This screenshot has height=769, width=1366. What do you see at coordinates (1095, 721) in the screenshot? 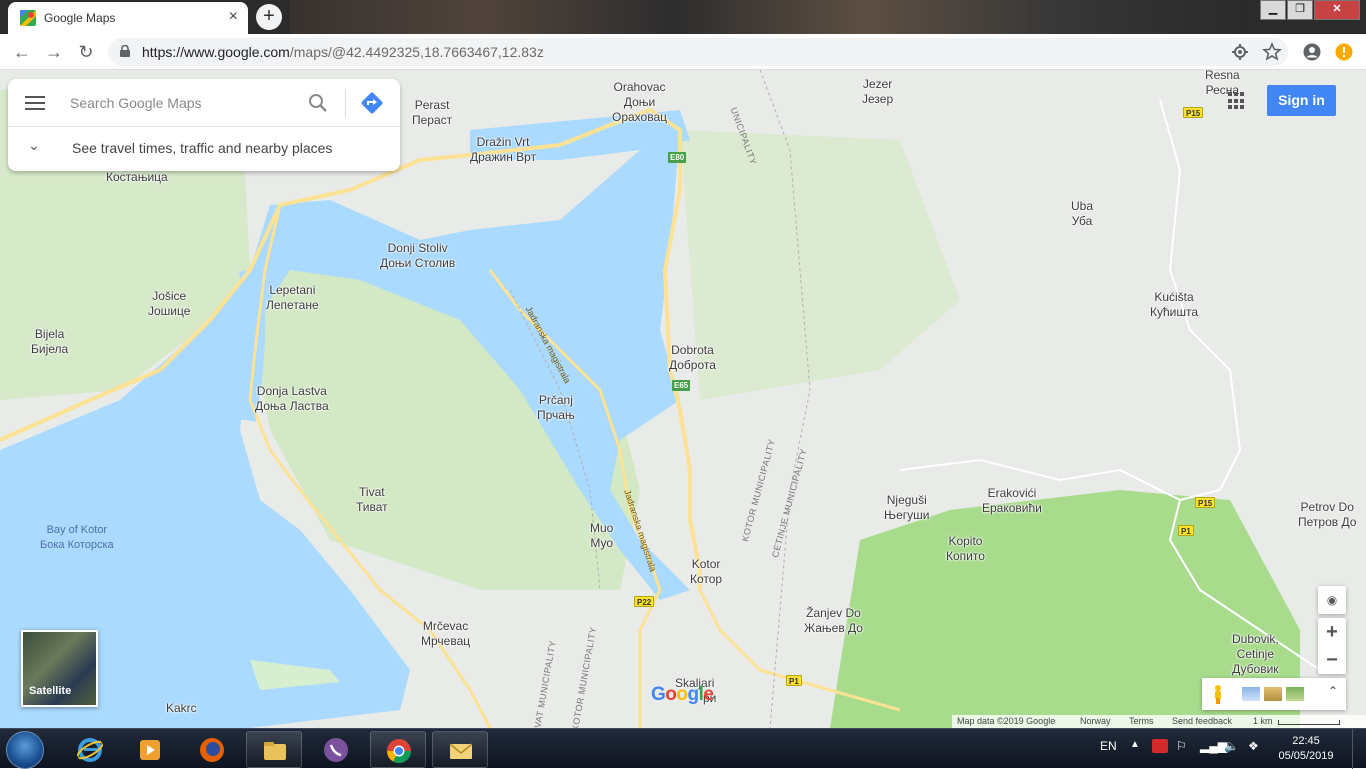
I see `country-link: Norway` at bounding box center [1095, 721].